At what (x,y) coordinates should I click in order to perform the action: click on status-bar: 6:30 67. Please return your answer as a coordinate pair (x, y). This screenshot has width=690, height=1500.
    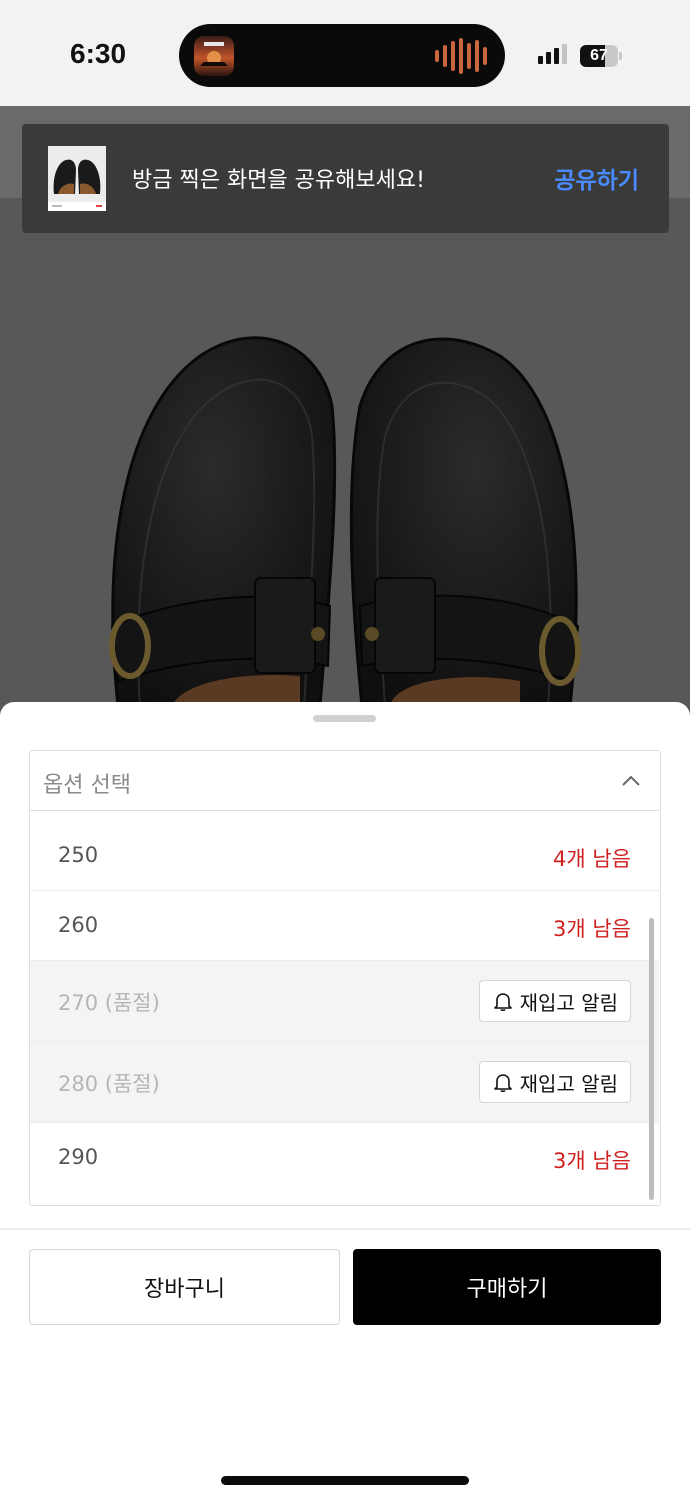
    Looking at the image, I should click on (345, 53).